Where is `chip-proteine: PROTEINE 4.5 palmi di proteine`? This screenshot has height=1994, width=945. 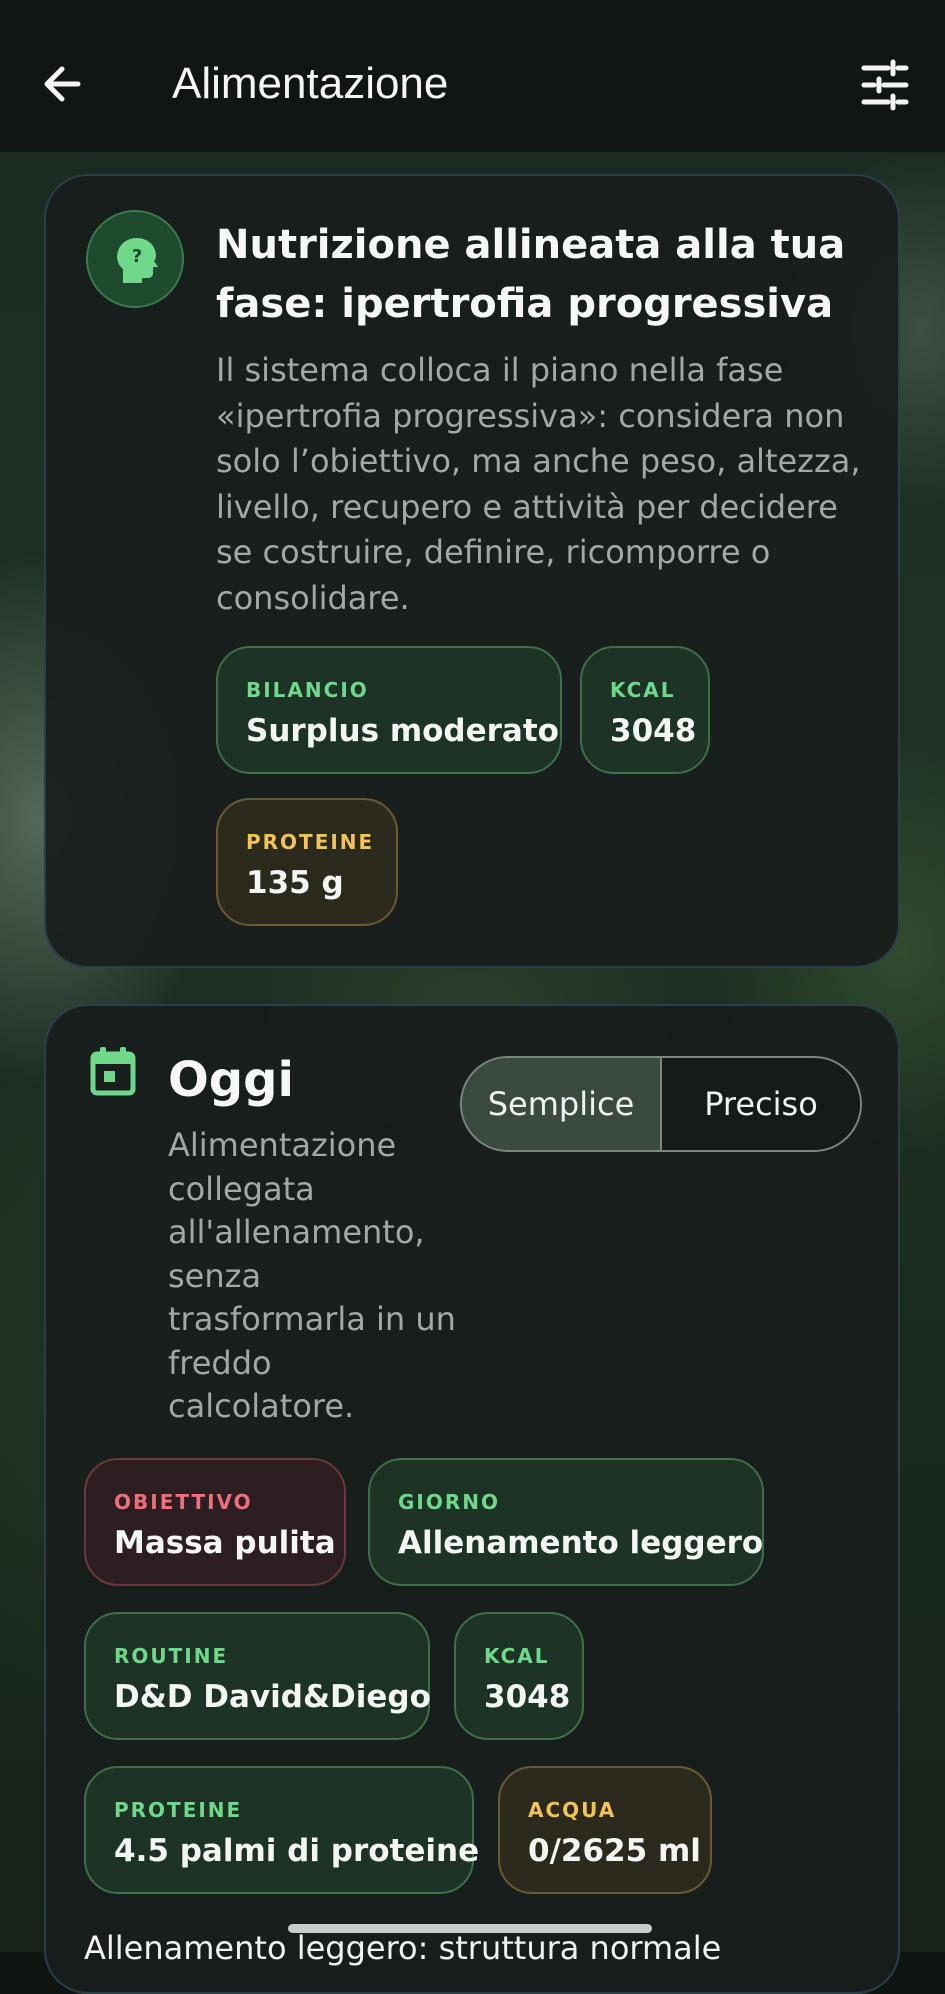
chip-proteine: PROTEINE 4.5 palmi di proteine is located at coordinates (281, 1830).